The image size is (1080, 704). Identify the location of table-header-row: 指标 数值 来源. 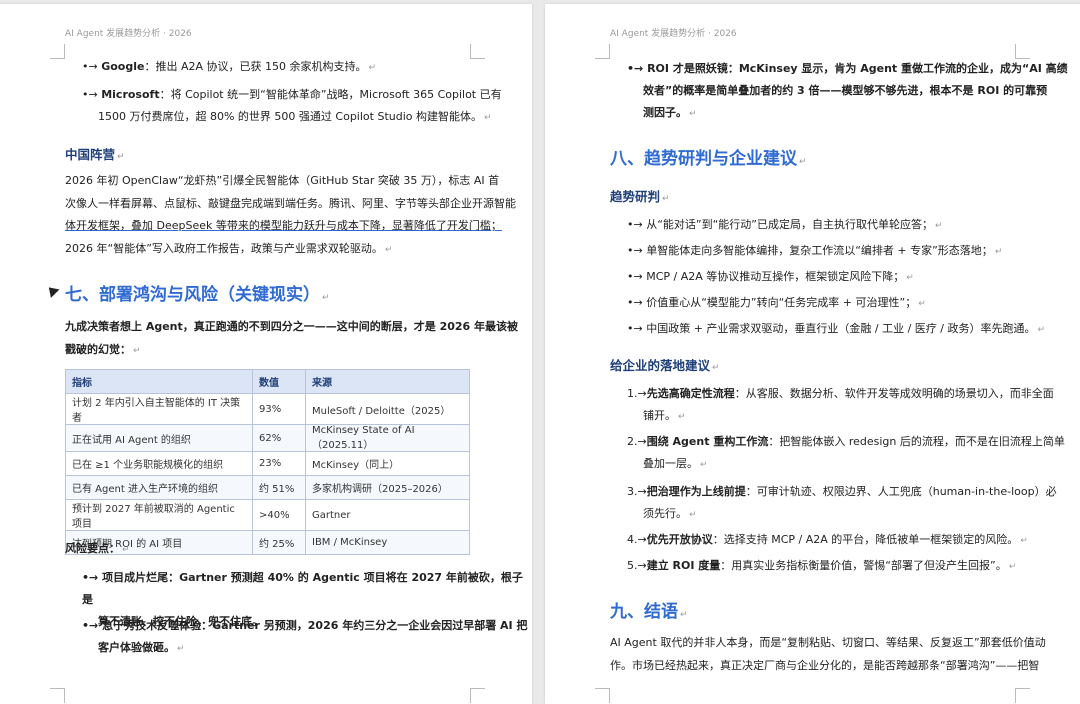
(267, 381).